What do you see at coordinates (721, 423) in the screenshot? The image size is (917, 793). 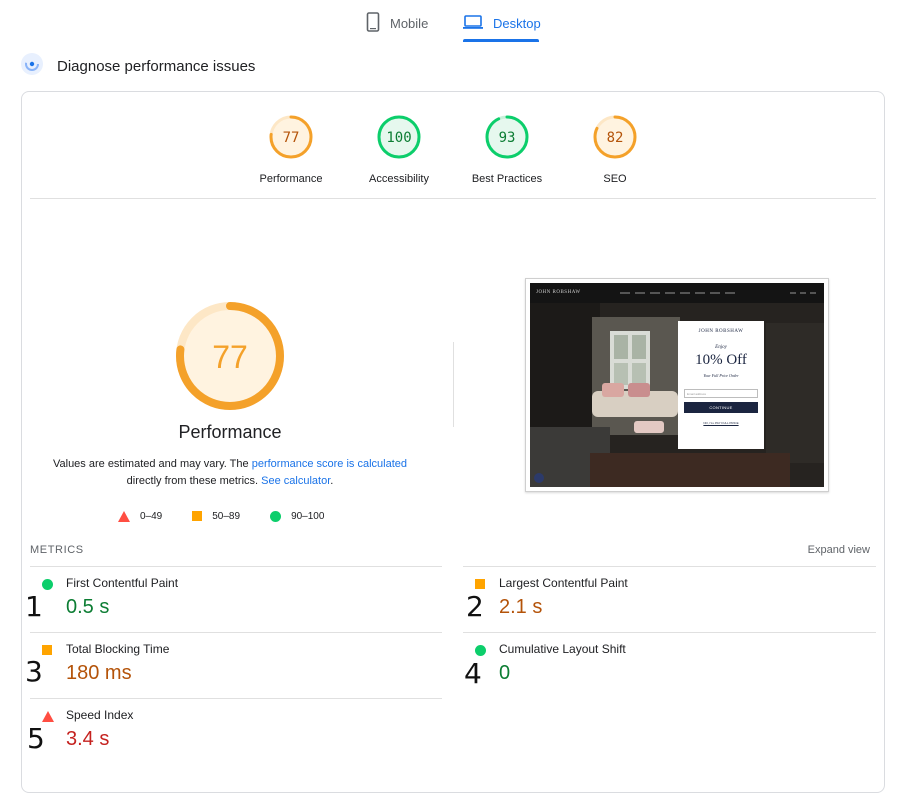 I see `popup-no-thanks-link: NO, I'LL PAY FULL PRICE` at bounding box center [721, 423].